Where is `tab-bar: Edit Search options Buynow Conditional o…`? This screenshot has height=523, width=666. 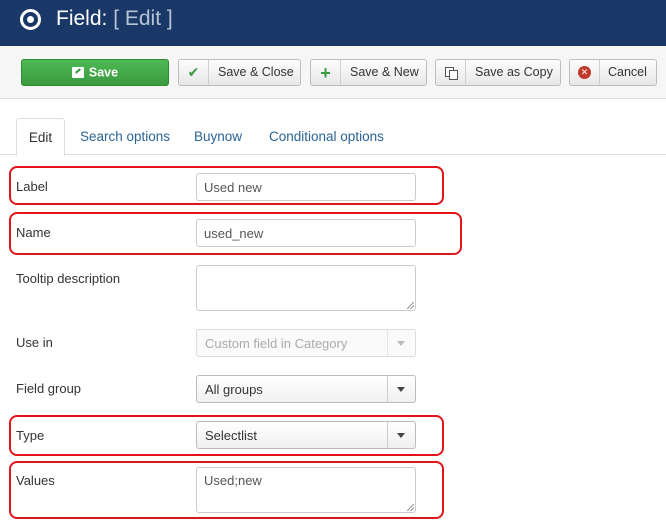
tab-bar: Edit Search options Buynow Conditional o… is located at coordinates (333, 137).